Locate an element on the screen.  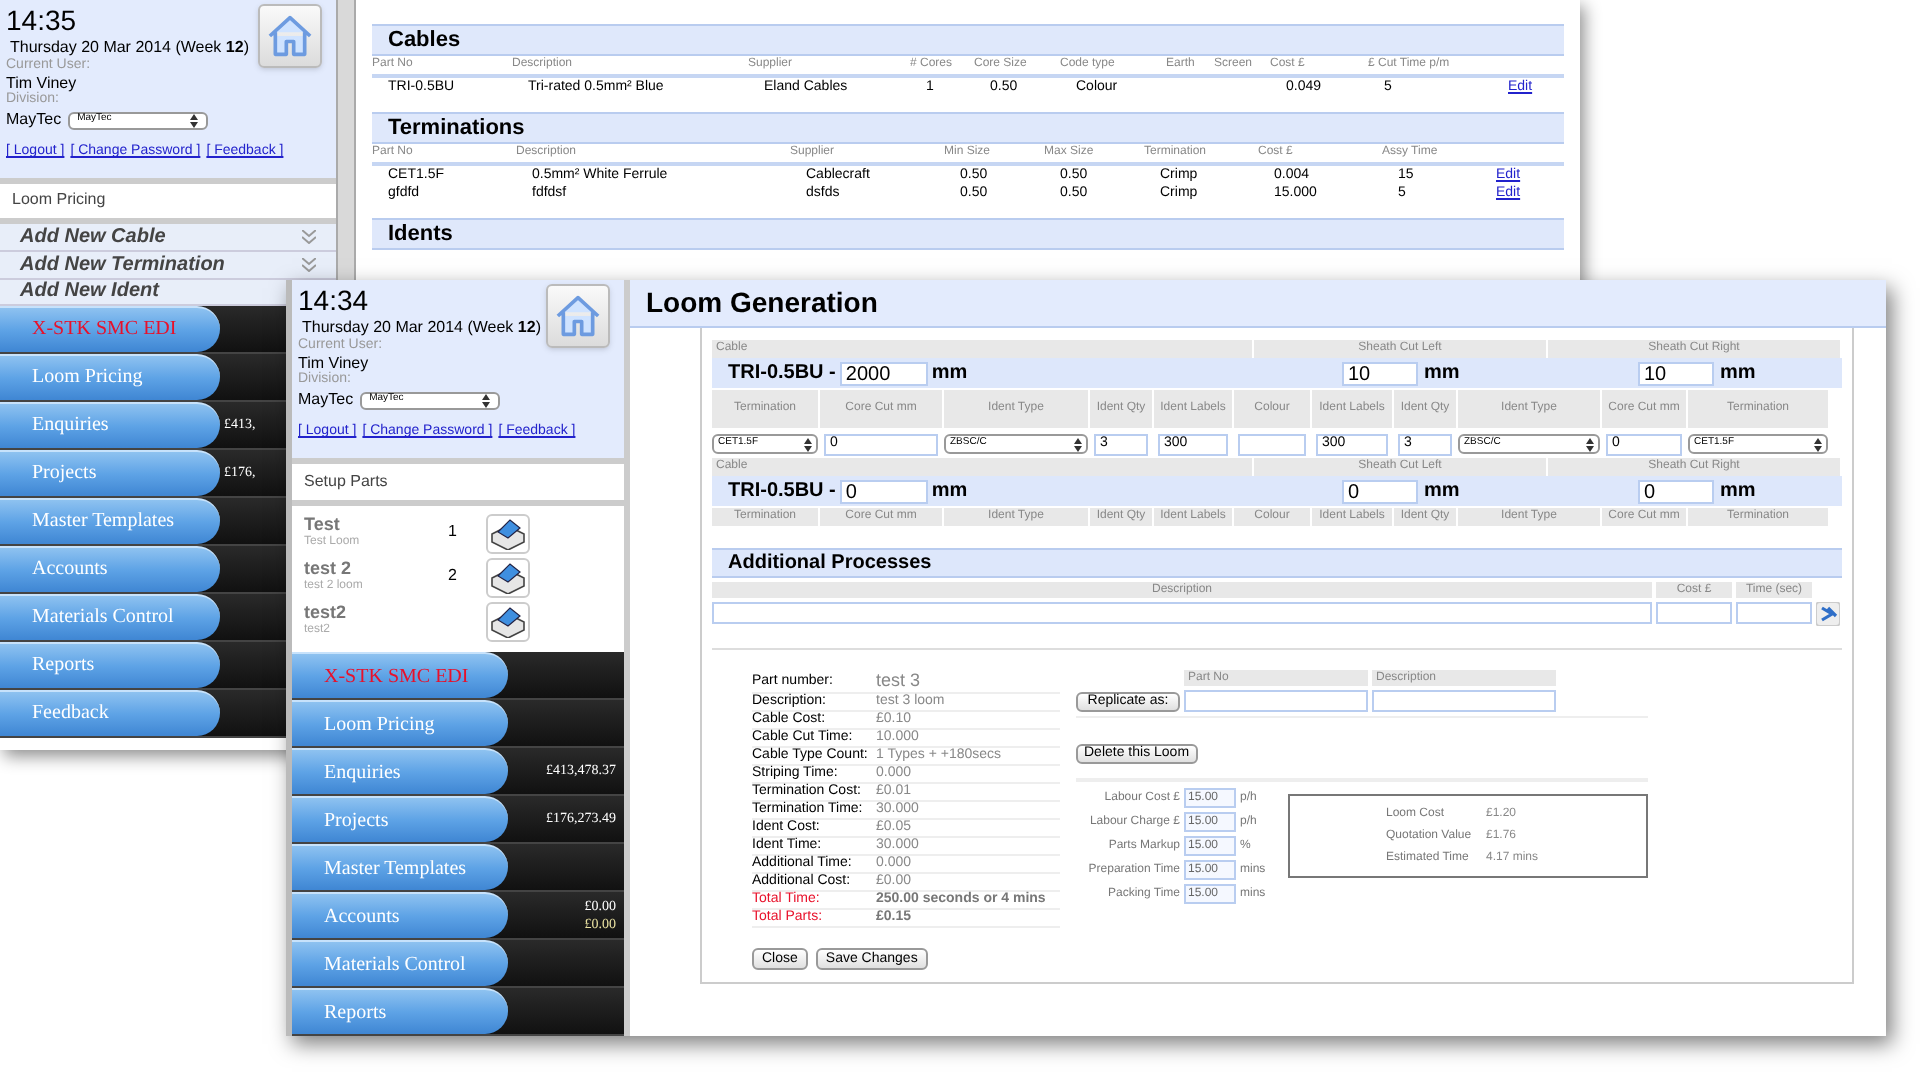
section-label: Loom Pricing is located at coordinates (59, 200).